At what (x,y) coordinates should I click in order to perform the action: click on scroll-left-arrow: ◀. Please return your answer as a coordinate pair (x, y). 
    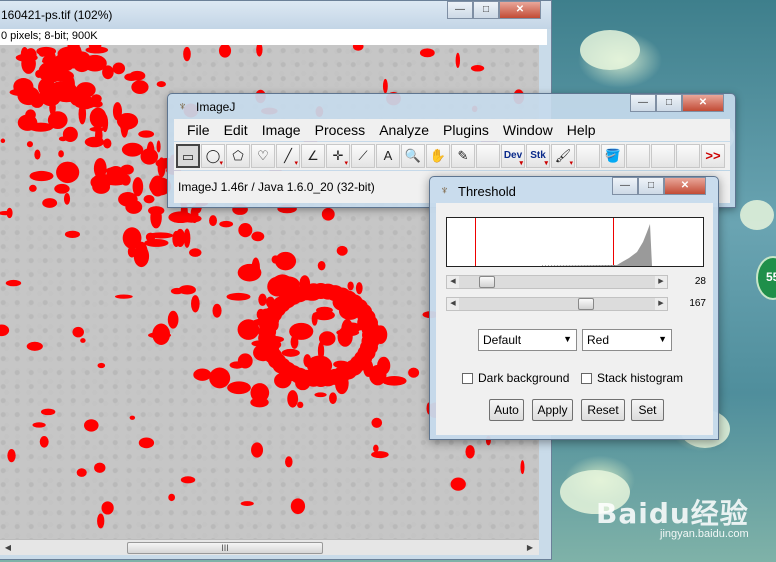
    Looking at the image, I should click on (8, 548).